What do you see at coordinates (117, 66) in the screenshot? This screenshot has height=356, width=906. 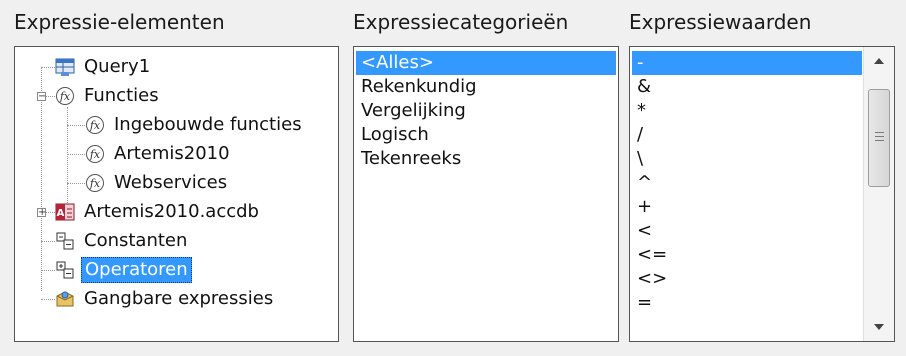 I see `tree-item-label: Query1` at bounding box center [117, 66].